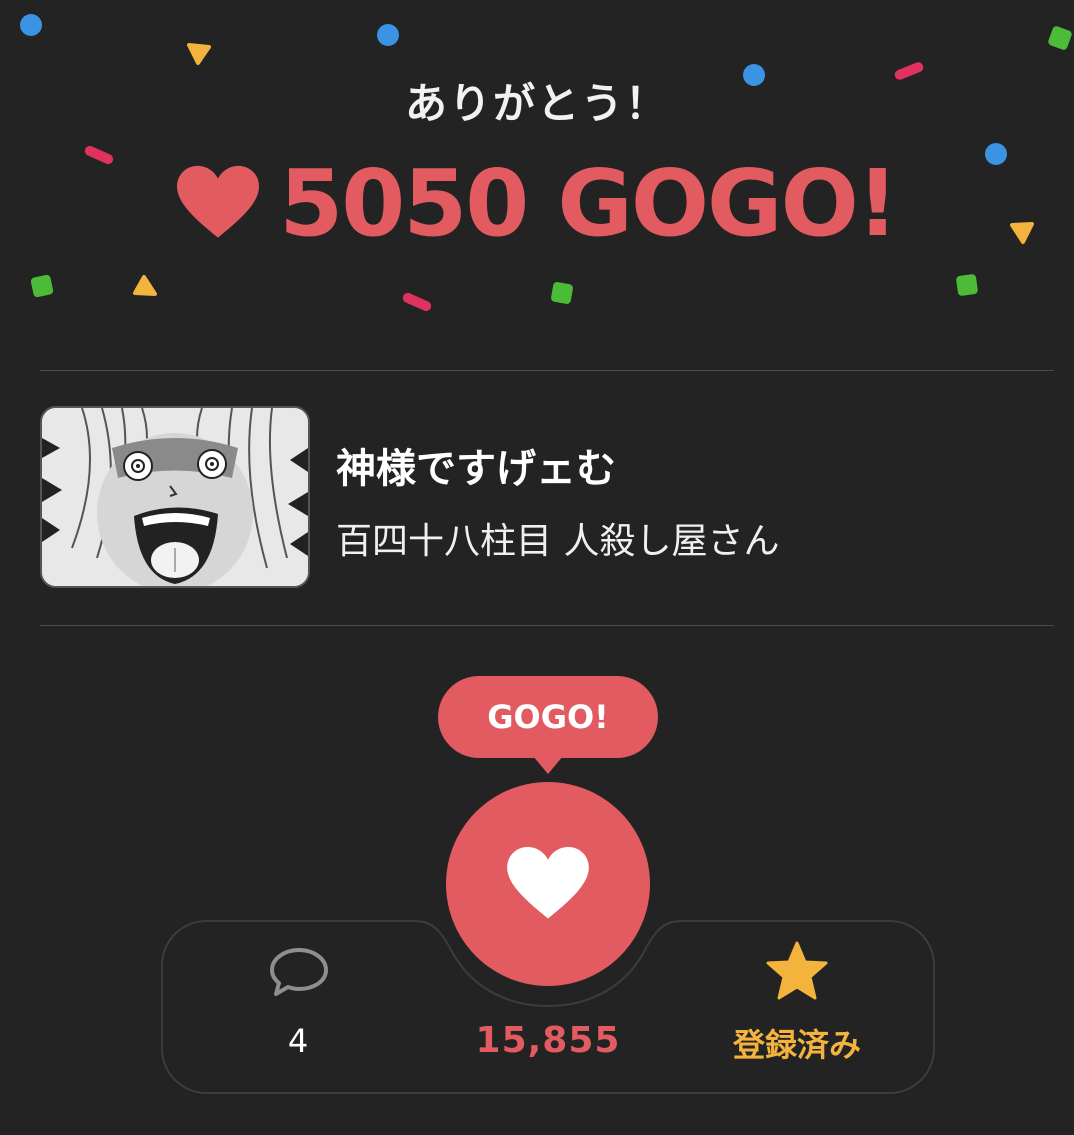  I want to click on thanks-message: ありがとう！, so click(536, 103).